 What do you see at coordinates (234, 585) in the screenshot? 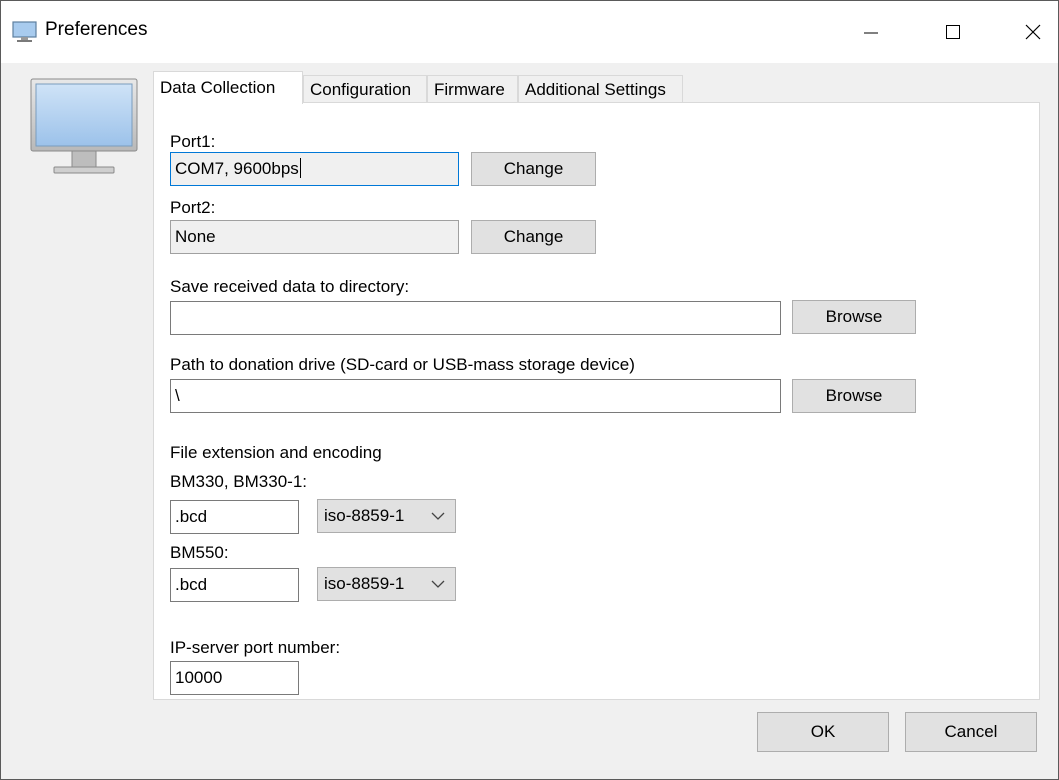
I see `bm550-extension-field: .bcd` at bounding box center [234, 585].